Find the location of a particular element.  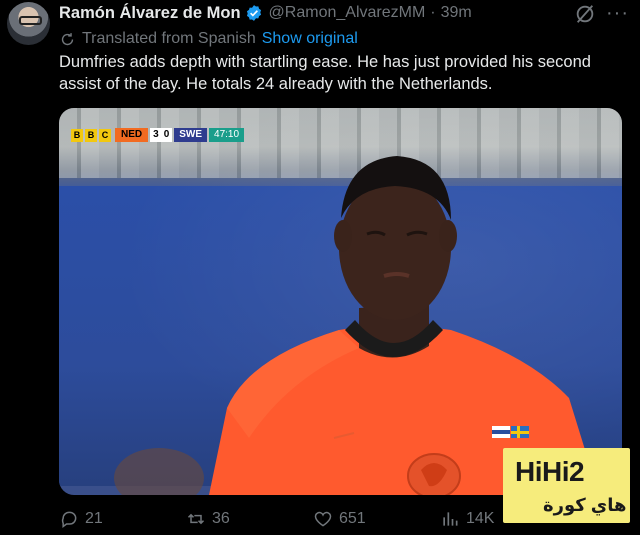

more-options-icon: ··· is located at coordinates (617, 13).